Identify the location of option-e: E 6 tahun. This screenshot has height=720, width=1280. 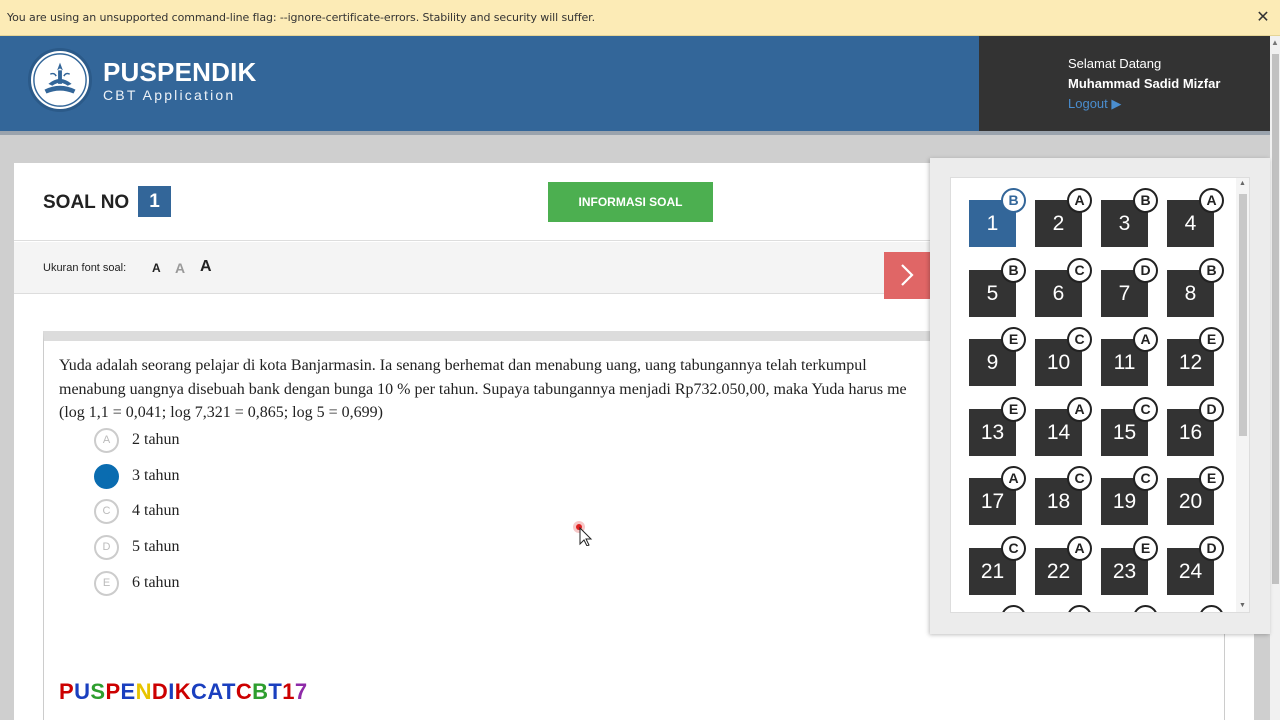
(137, 583).